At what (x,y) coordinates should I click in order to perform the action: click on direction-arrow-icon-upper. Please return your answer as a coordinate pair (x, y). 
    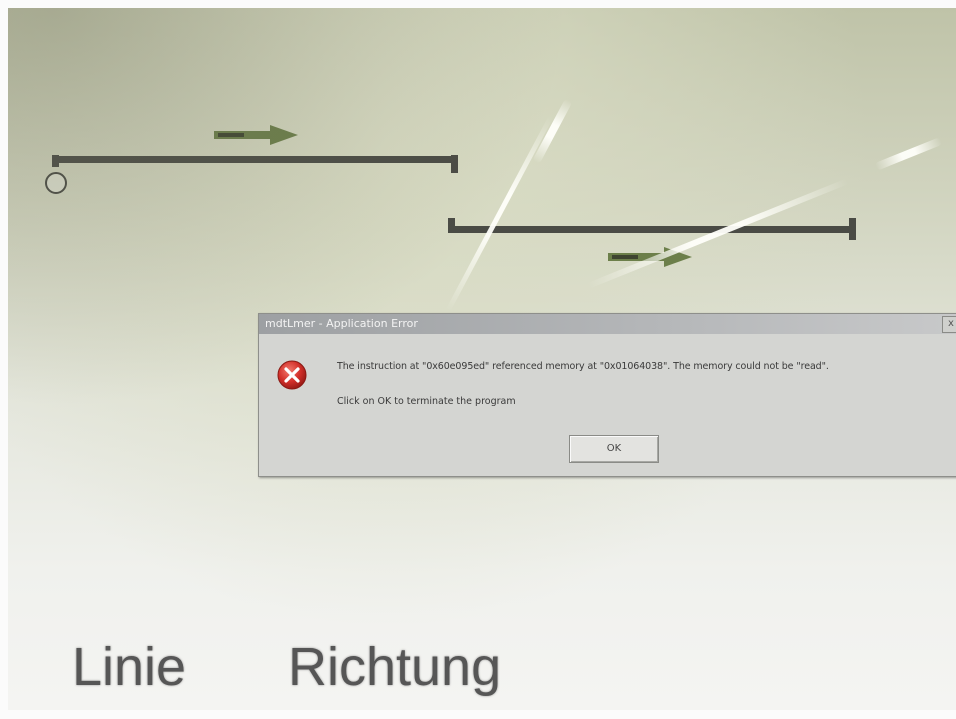
    Looking at the image, I should click on (256, 135).